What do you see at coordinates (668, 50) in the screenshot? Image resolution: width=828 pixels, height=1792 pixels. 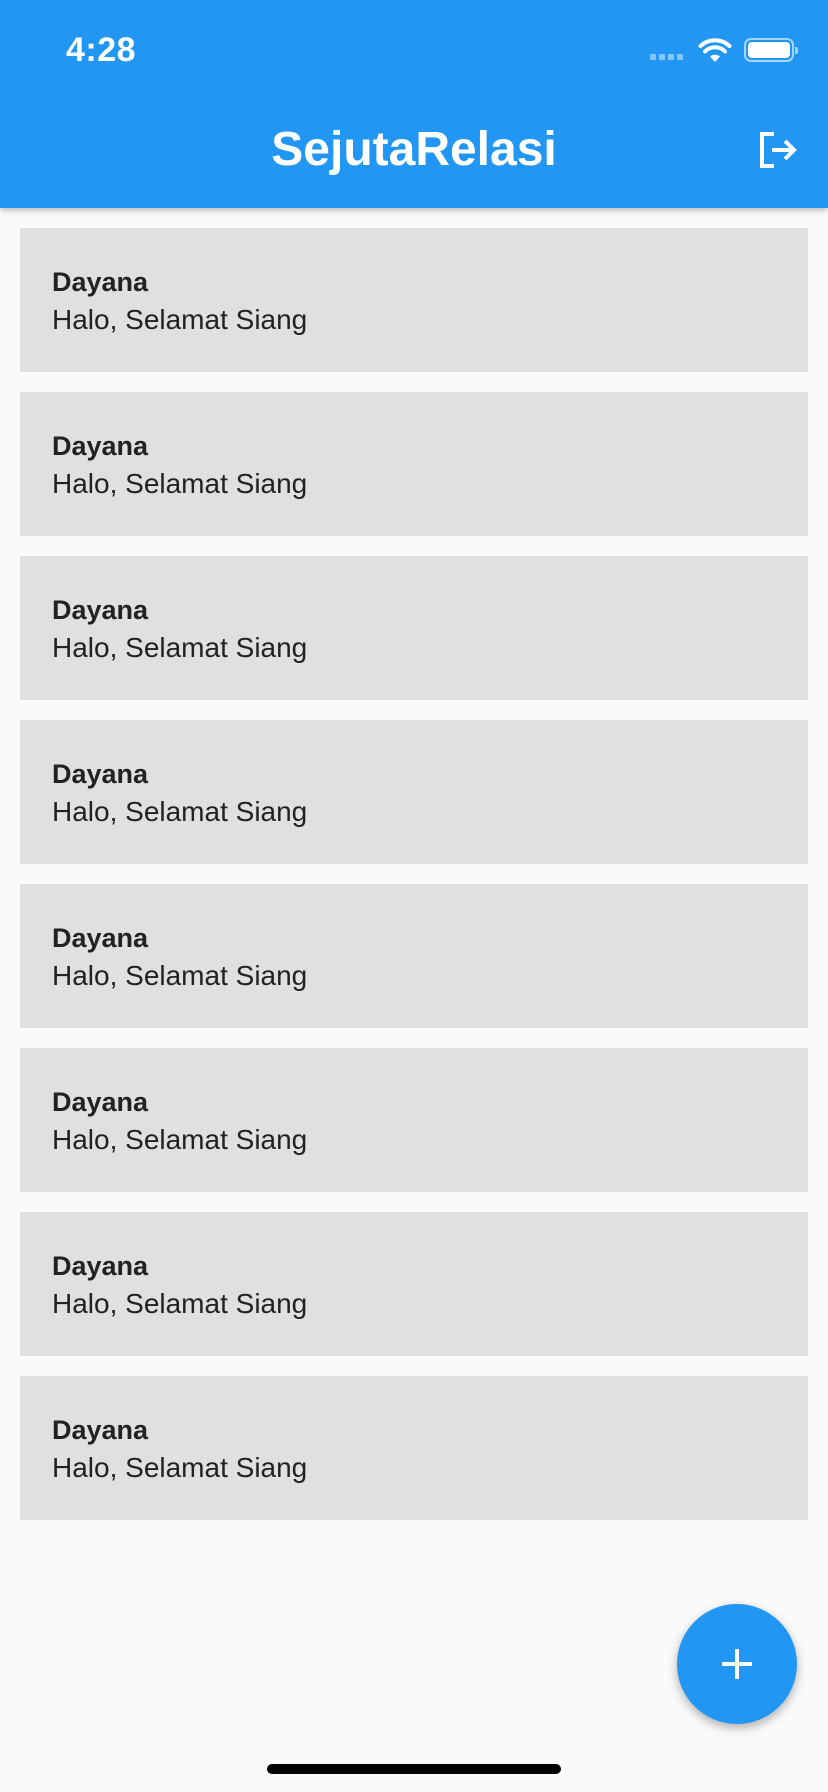 I see `cellular-signal-icon` at bounding box center [668, 50].